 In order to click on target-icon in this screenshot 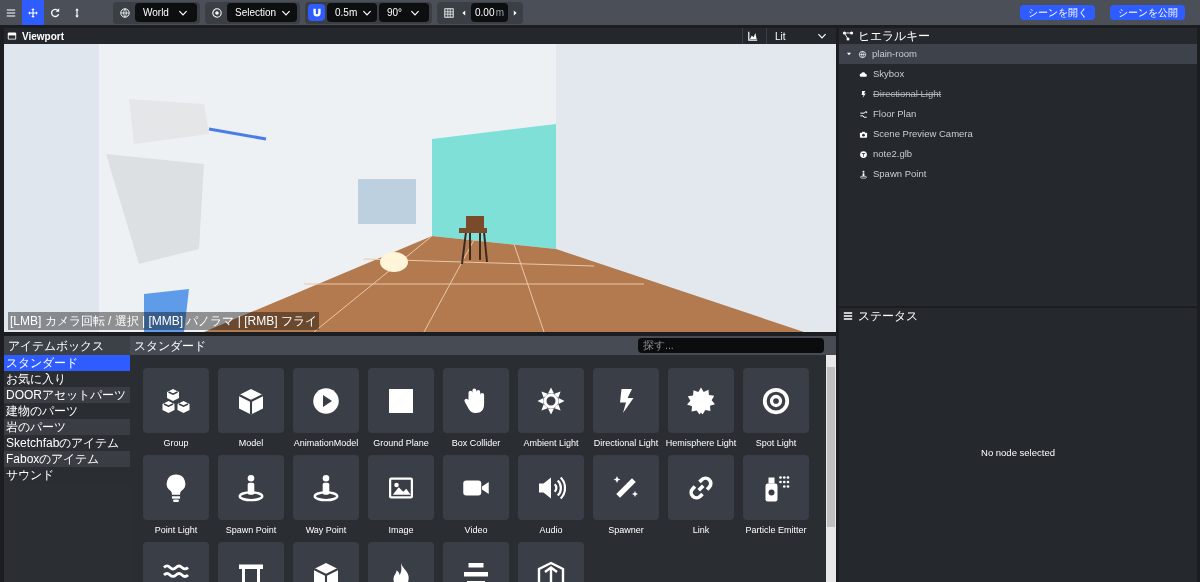, I will do `click(216, 12)`.